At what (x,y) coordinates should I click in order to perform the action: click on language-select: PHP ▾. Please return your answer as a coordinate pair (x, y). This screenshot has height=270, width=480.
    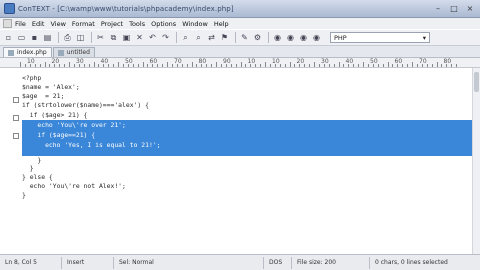
    Looking at the image, I should click on (380, 37).